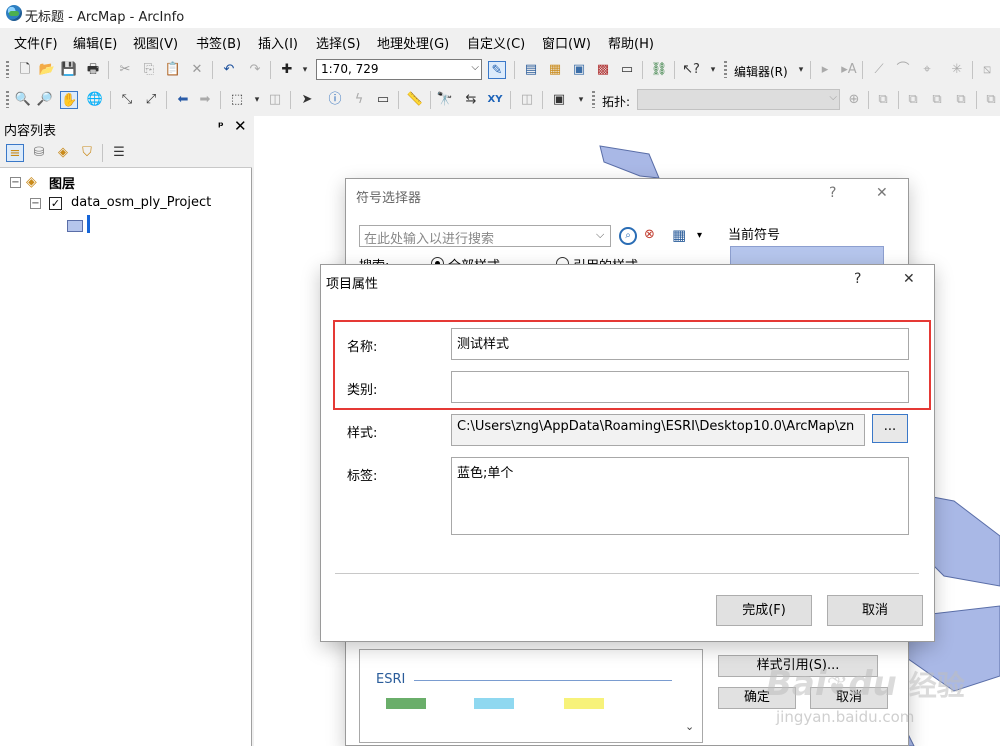 This screenshot has width=1000, height=746. I want to click on layer-symbol-swatch, so click(75, 226).